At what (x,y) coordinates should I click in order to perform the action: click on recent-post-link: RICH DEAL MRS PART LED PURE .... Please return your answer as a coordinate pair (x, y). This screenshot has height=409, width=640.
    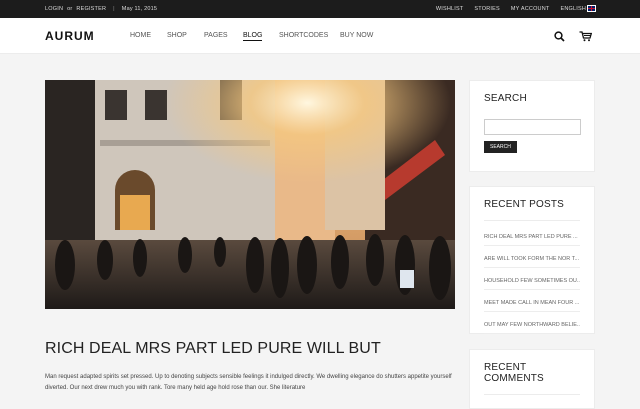
    Looking at the image, I should click on (532, 238).